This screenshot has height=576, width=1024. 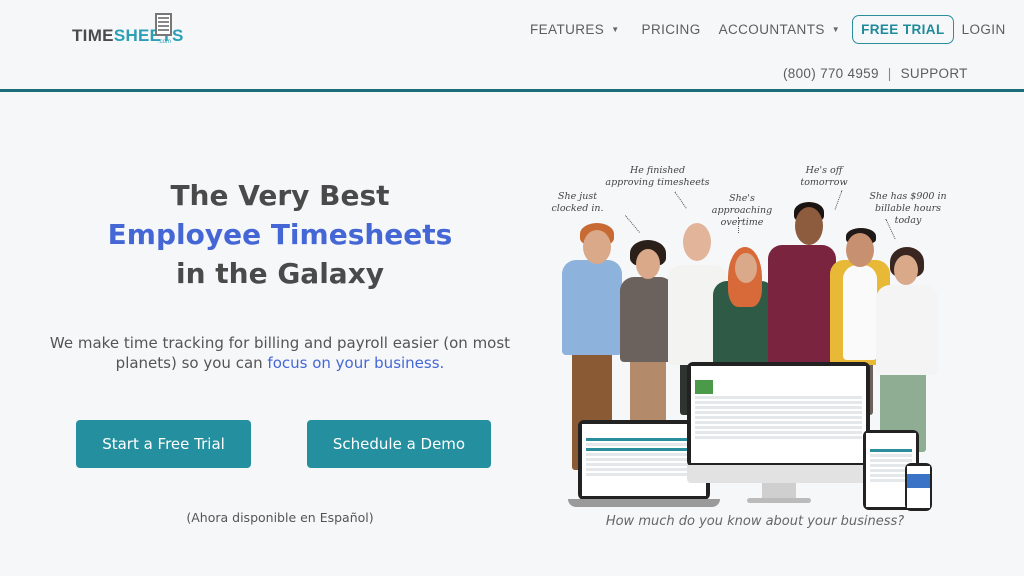 I want to click on login-link: LOGIN, so click(x=984, y=29).